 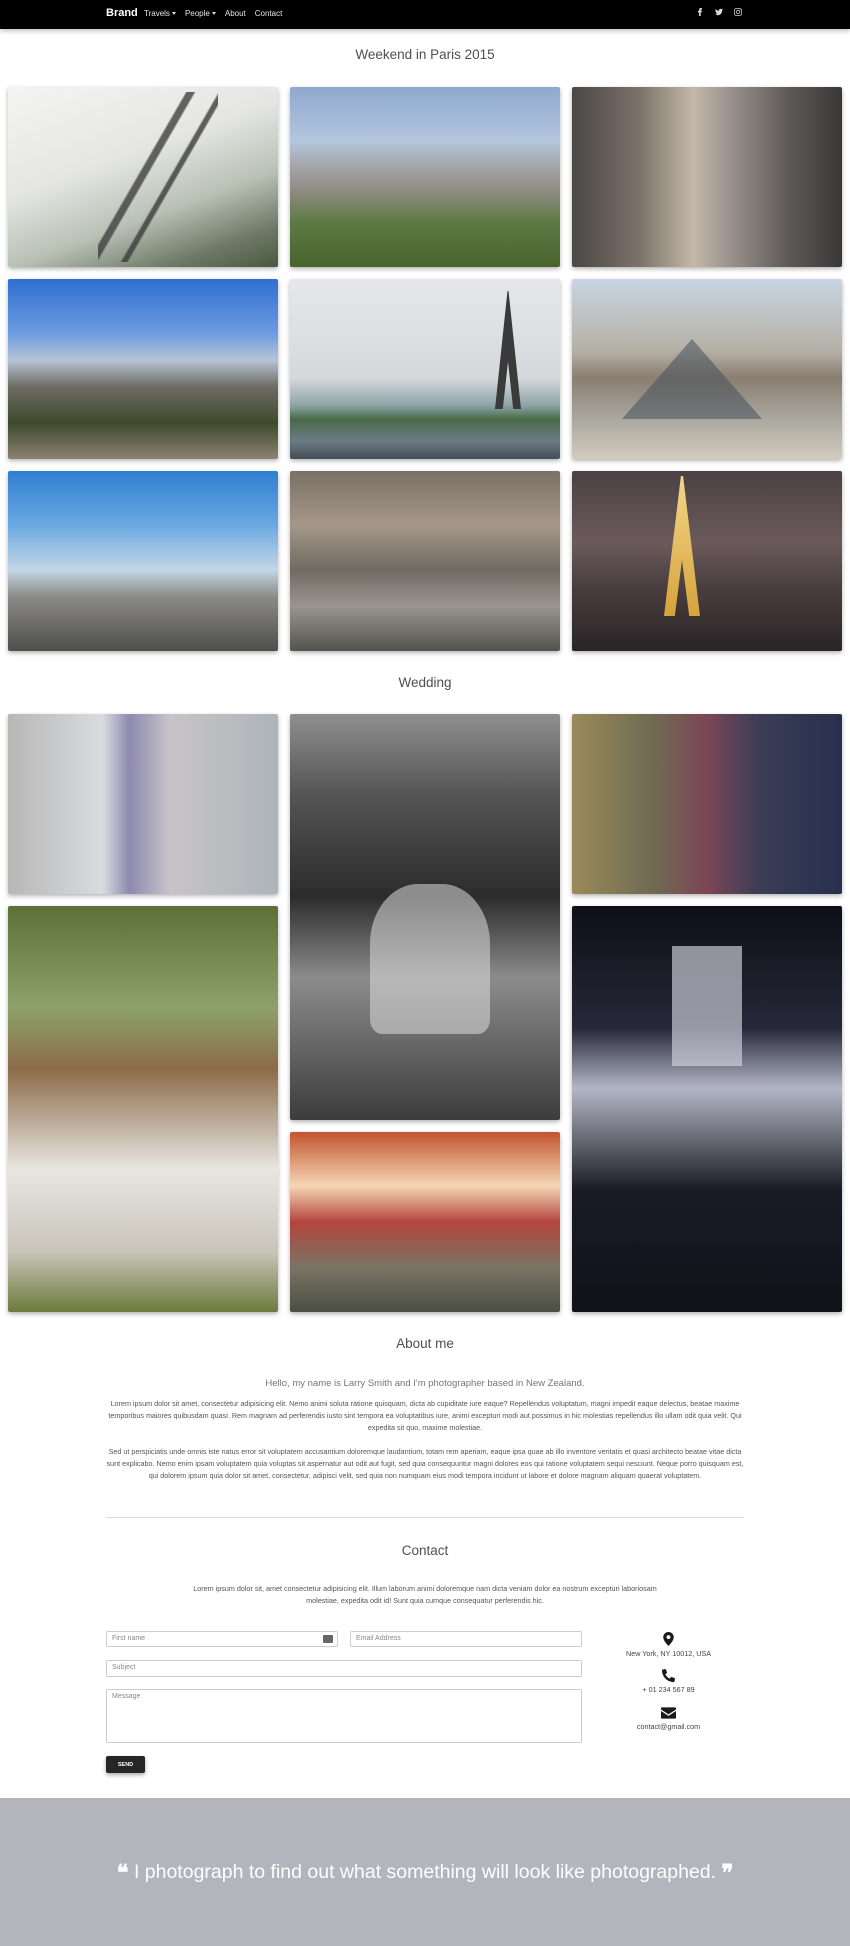 I want to click on contact-address: New York, NY 10012, USA, so click(x=668, y=1645).